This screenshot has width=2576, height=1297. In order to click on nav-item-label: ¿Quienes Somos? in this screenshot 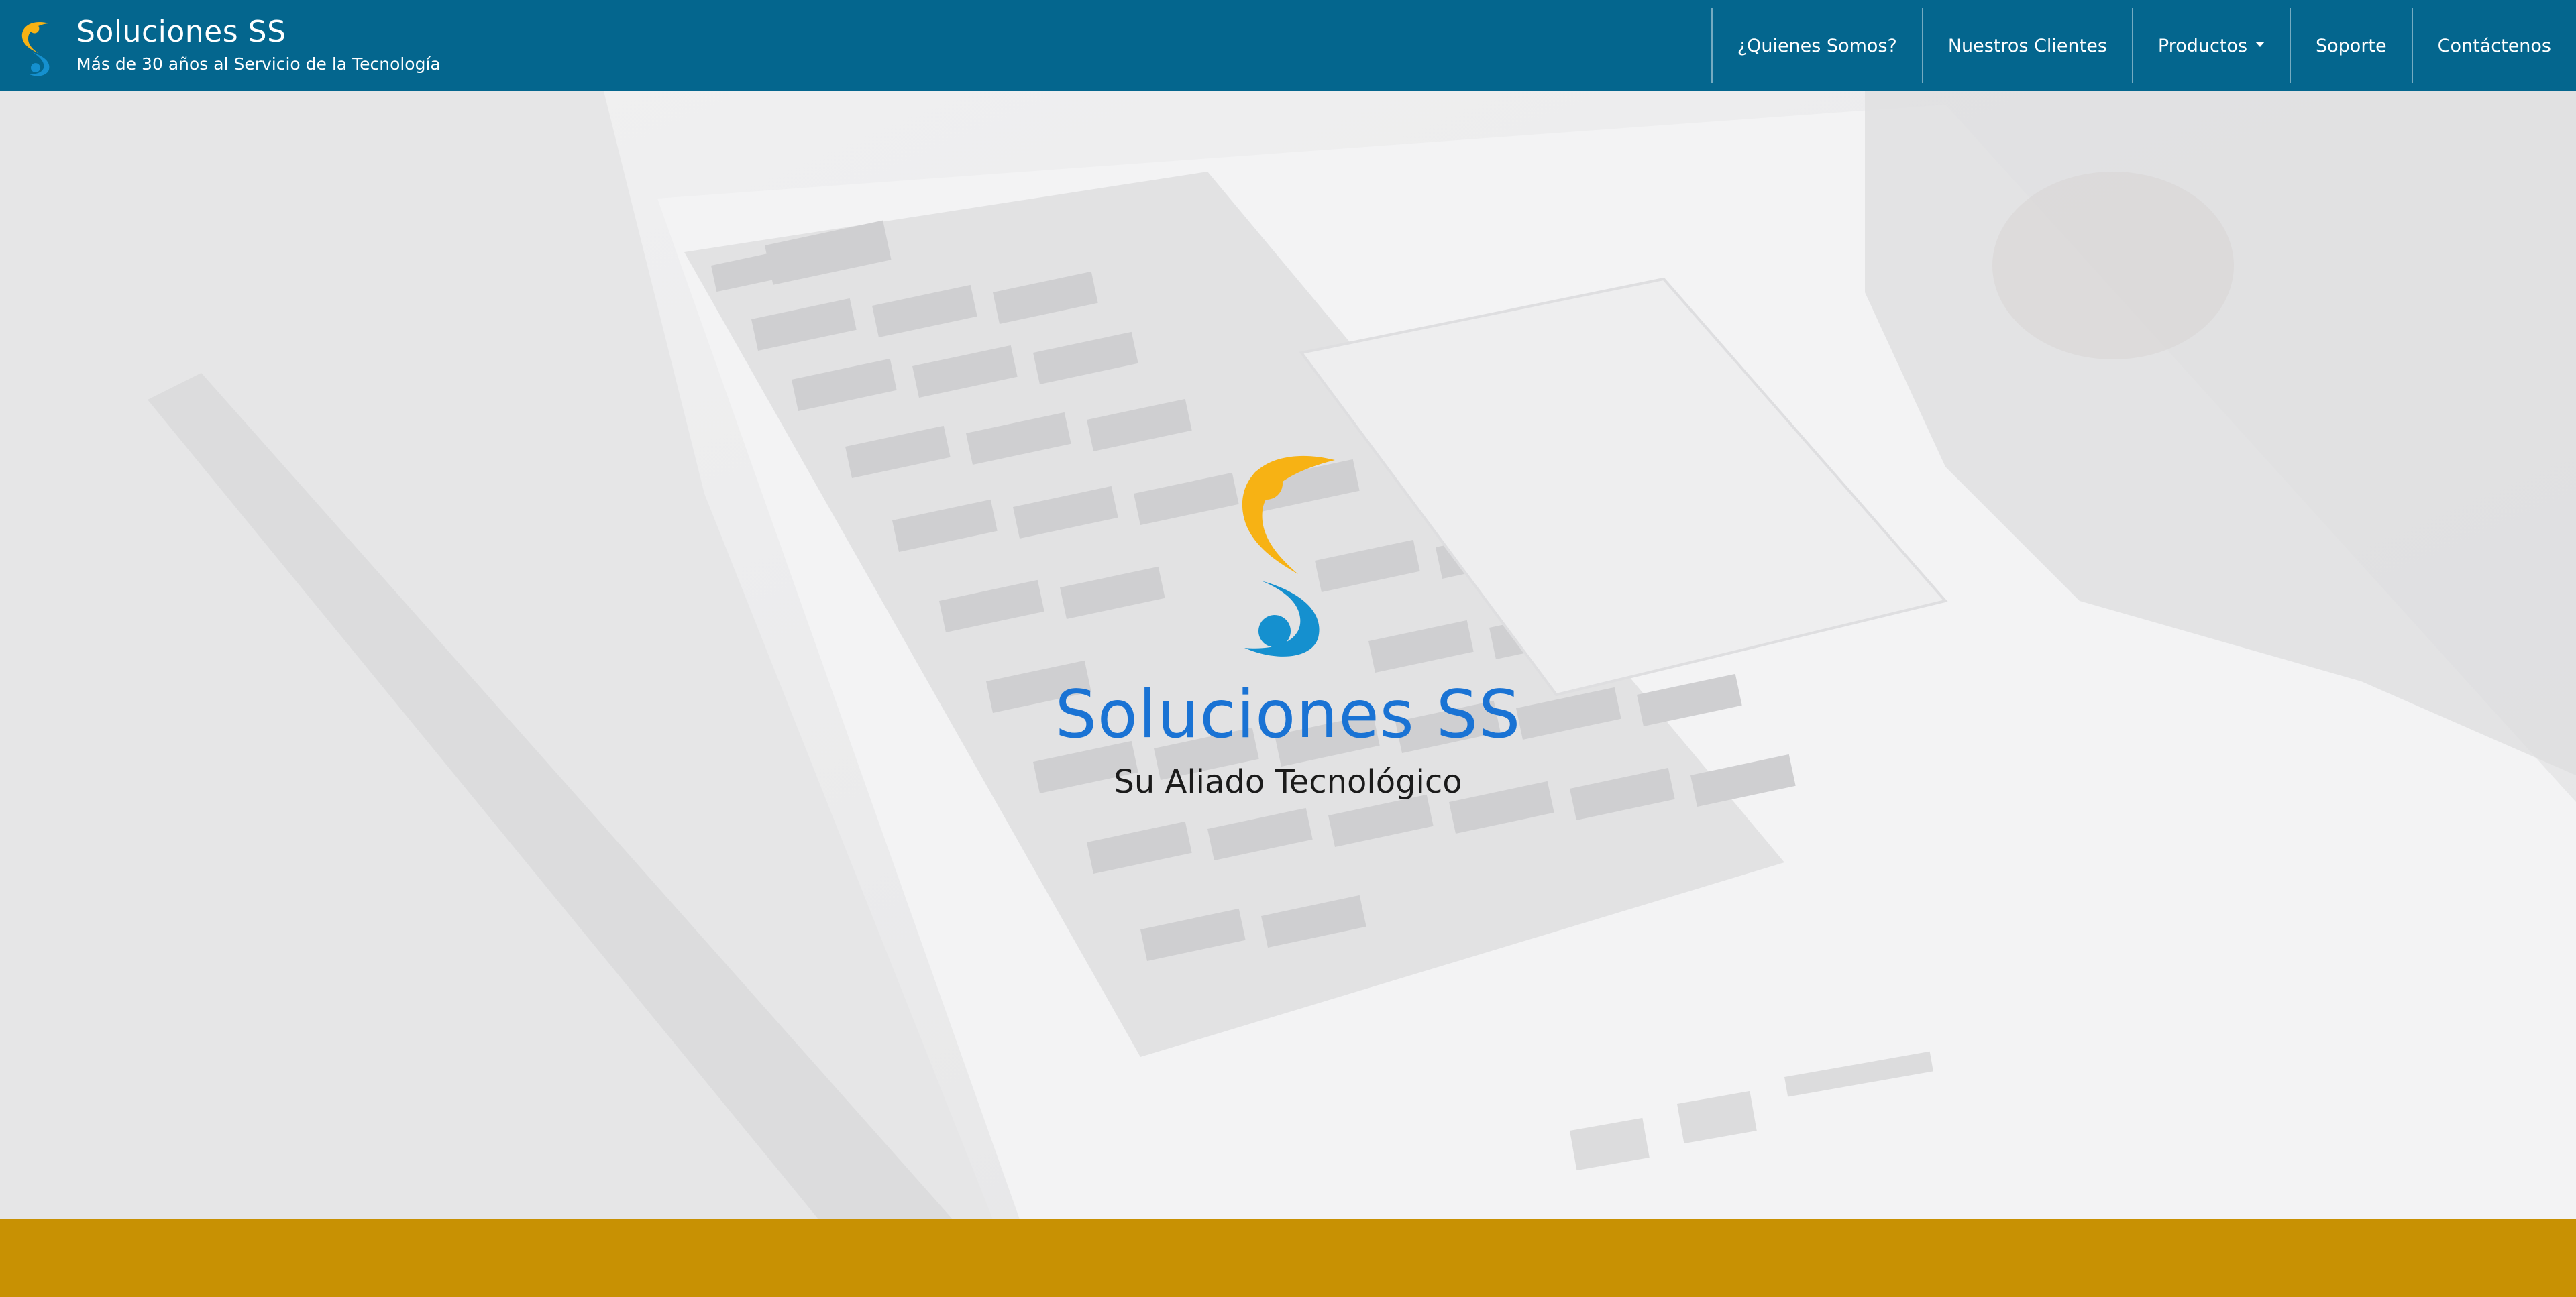, I will do `click(1817, 45)`.